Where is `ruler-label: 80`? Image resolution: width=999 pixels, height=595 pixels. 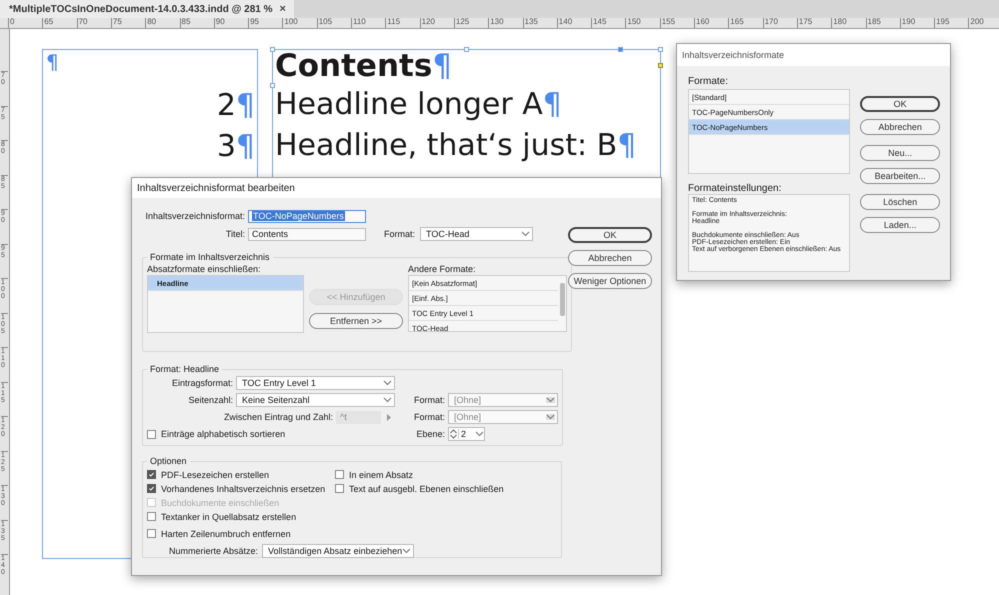
ruler-label: 80 is located at coordinates (150, 23).